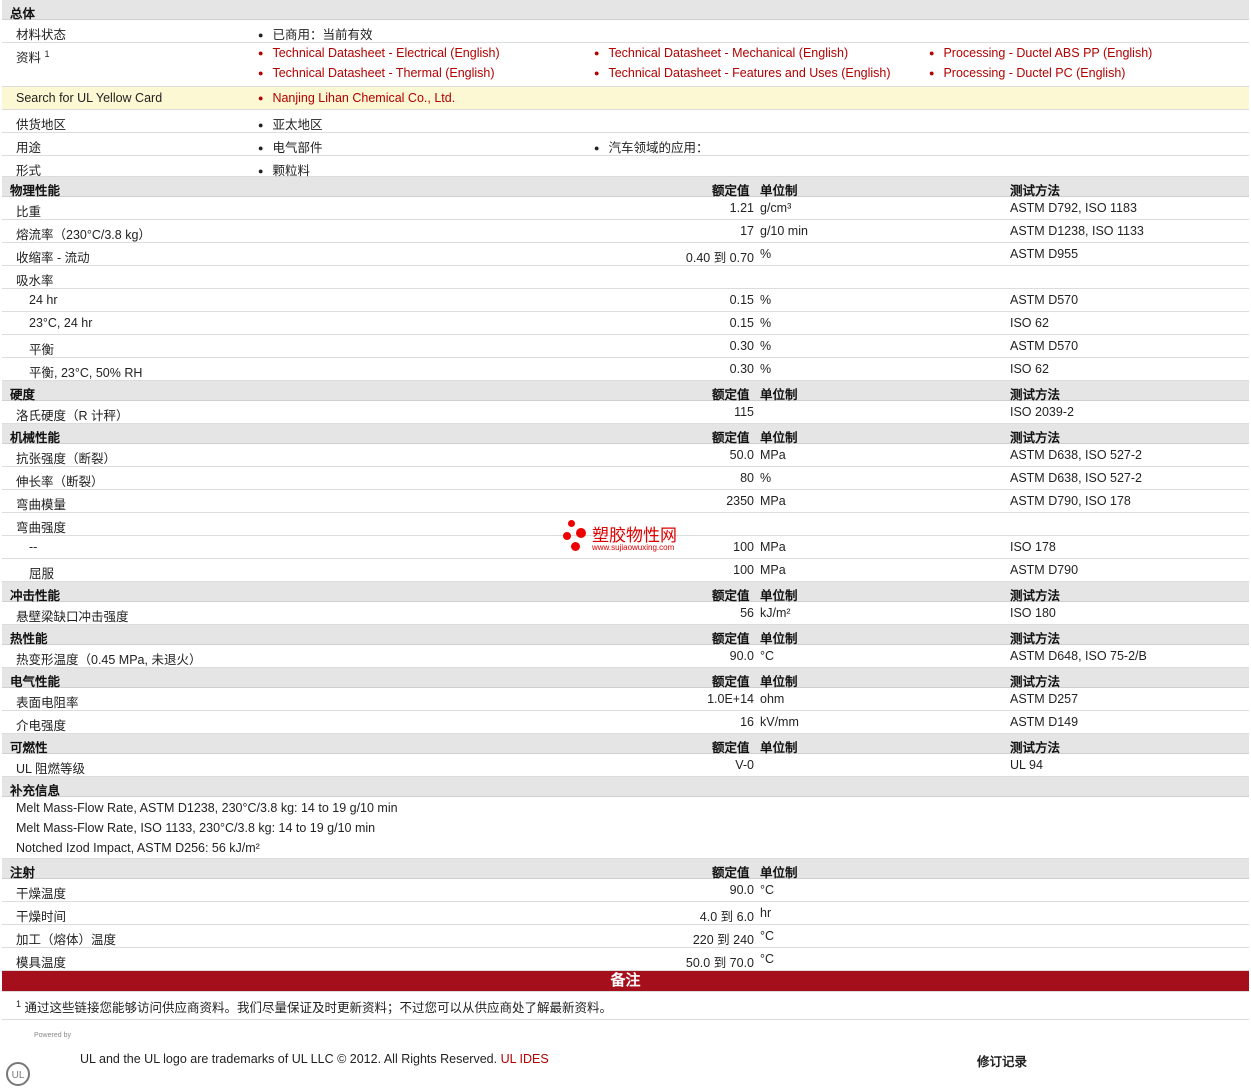 The width and height of the screenshot is (1251, 1088). Describe the element at coordinates (625, 936) in the screenshot. I see `injection-row: 加工（熔体）温度 220 到 240 °C` at that location.